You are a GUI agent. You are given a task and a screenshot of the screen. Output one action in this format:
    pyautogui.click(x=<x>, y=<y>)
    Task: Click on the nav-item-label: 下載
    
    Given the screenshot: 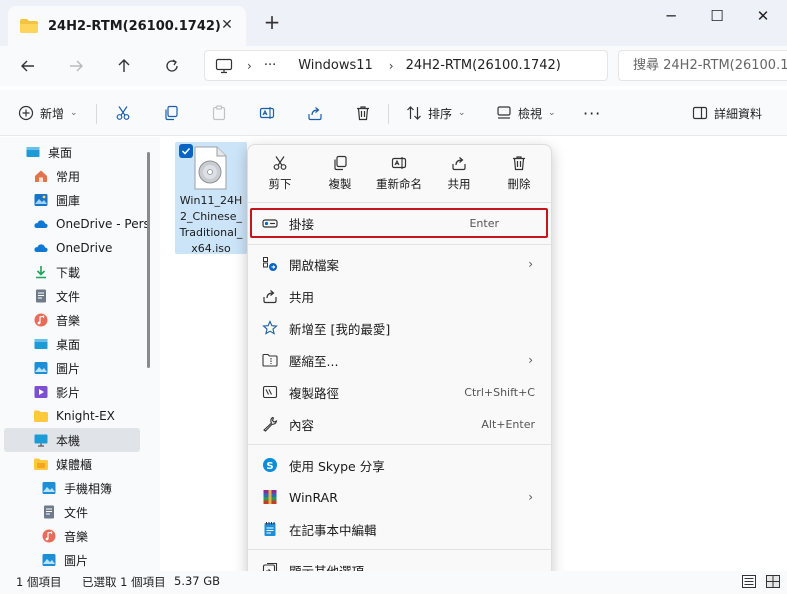 What is the action you would take?
    pyautogui.click(x=68, y=272)
    